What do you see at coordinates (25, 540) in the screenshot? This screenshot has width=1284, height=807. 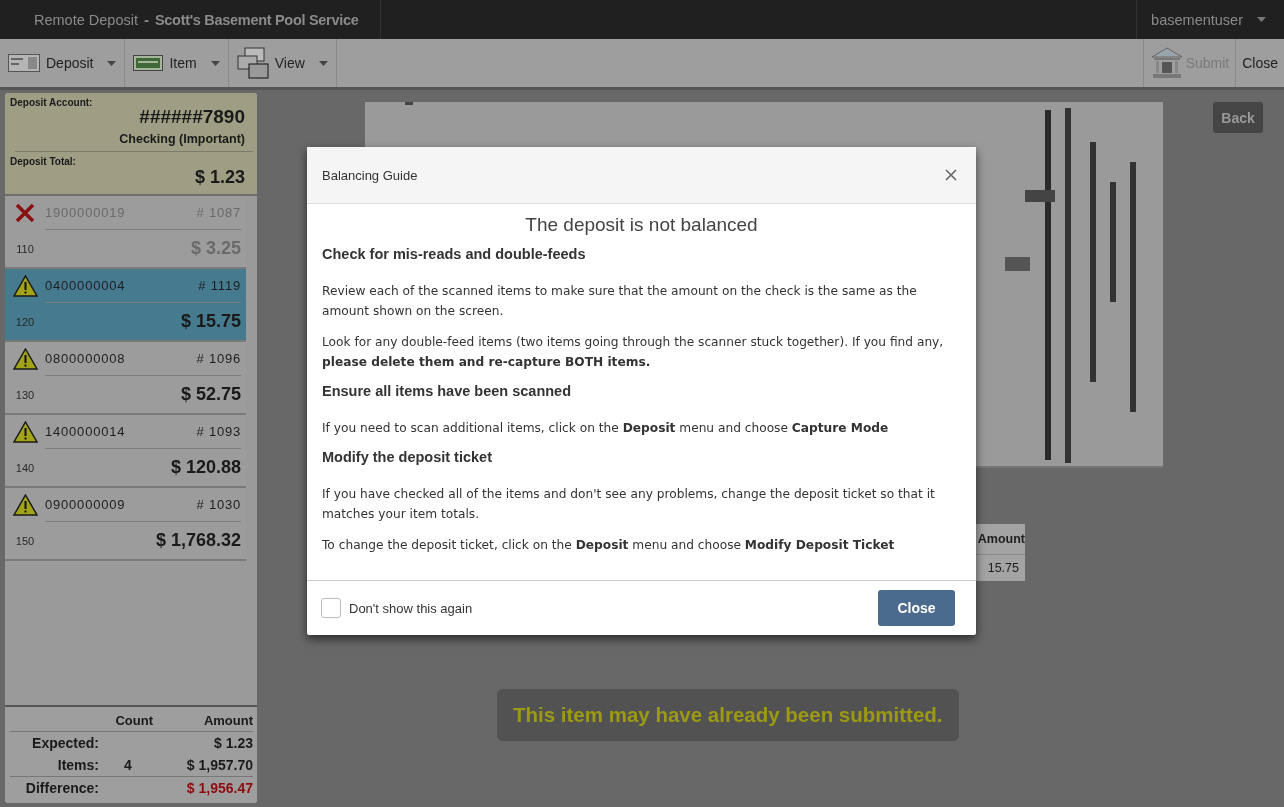 I see `sequence-number: 150` at bounding box center [25, 540].